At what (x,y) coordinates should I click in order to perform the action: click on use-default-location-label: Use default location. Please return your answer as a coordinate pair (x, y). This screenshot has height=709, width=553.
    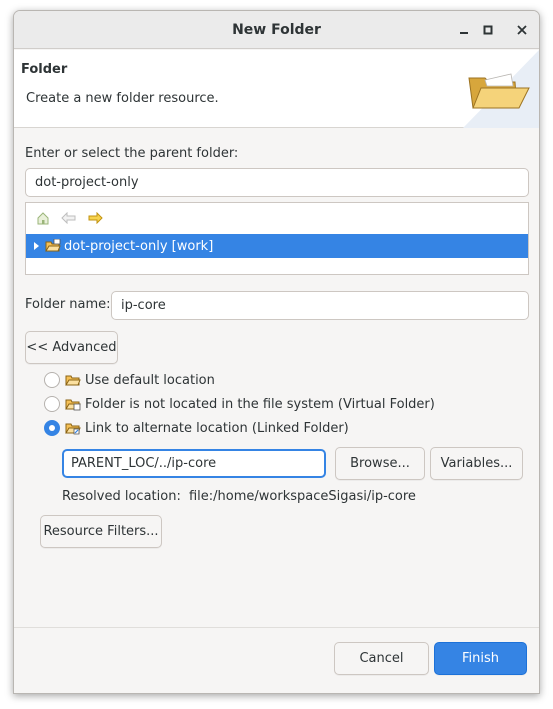
    Looking at the image, I should click on (150, 380).